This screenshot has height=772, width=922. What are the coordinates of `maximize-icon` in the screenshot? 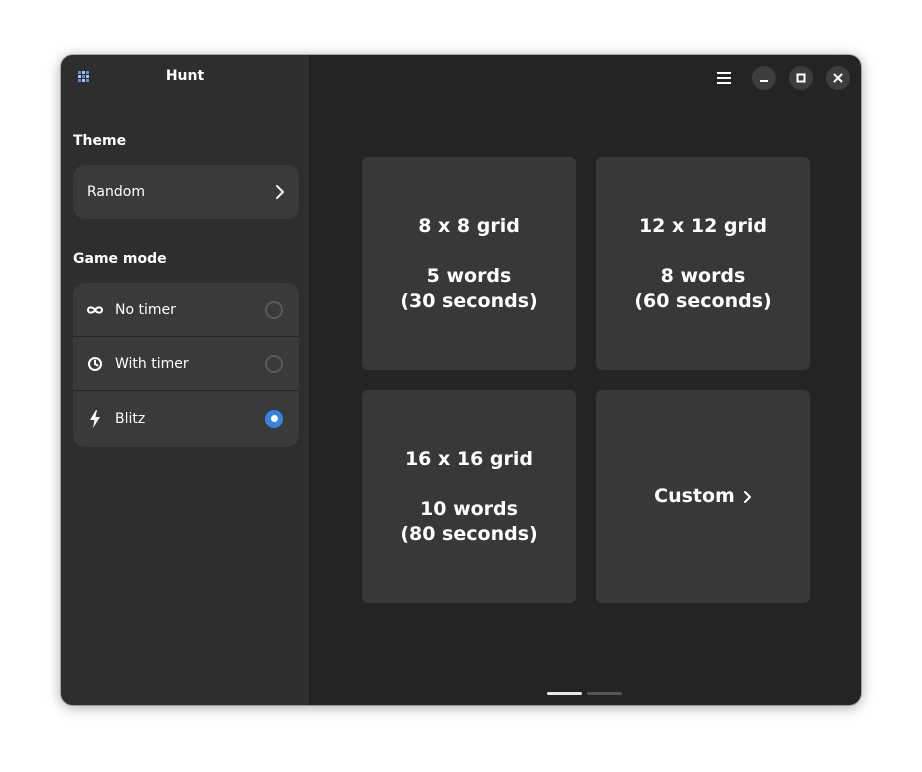 It's located at (801, 78).